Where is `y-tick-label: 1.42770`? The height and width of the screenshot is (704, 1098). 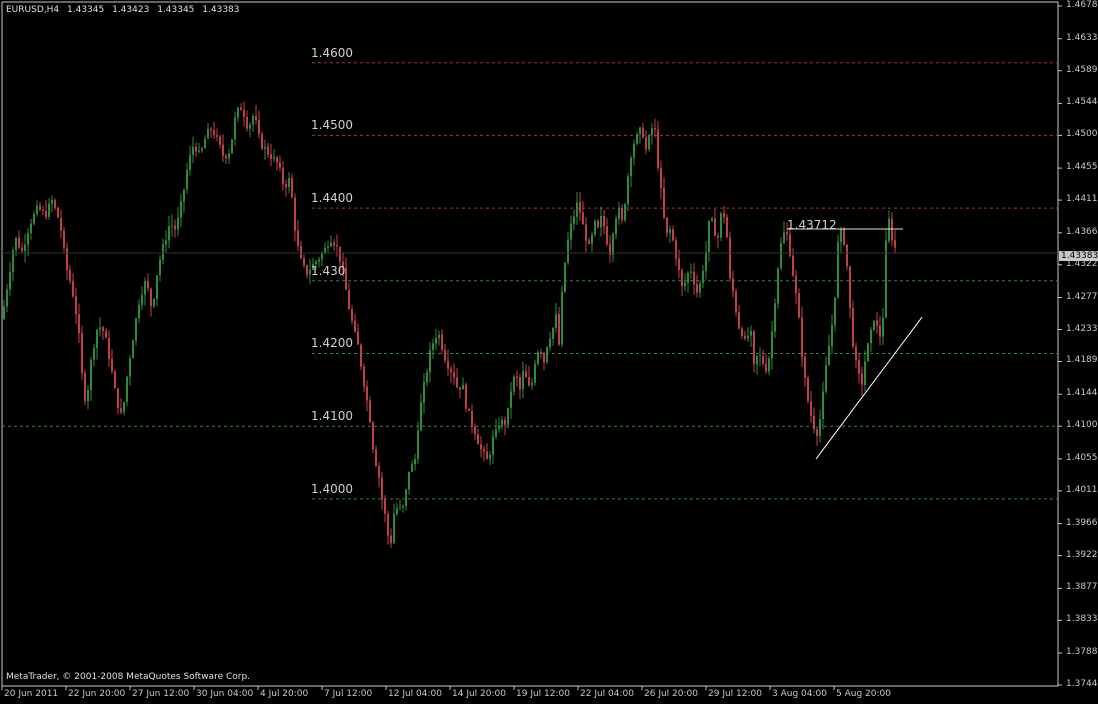
y-tick-label: 1.42770 is located at coordinates (1082, 296).